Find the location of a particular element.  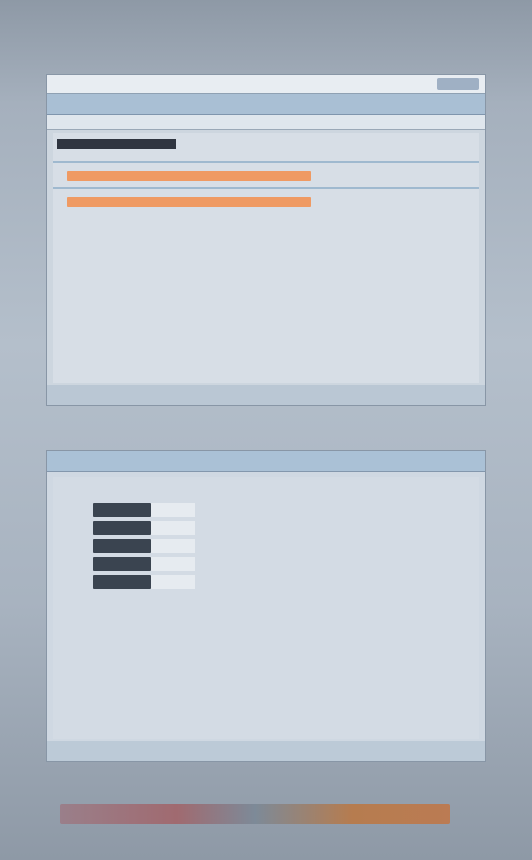

content-heading is located at coordinates (116, 144).